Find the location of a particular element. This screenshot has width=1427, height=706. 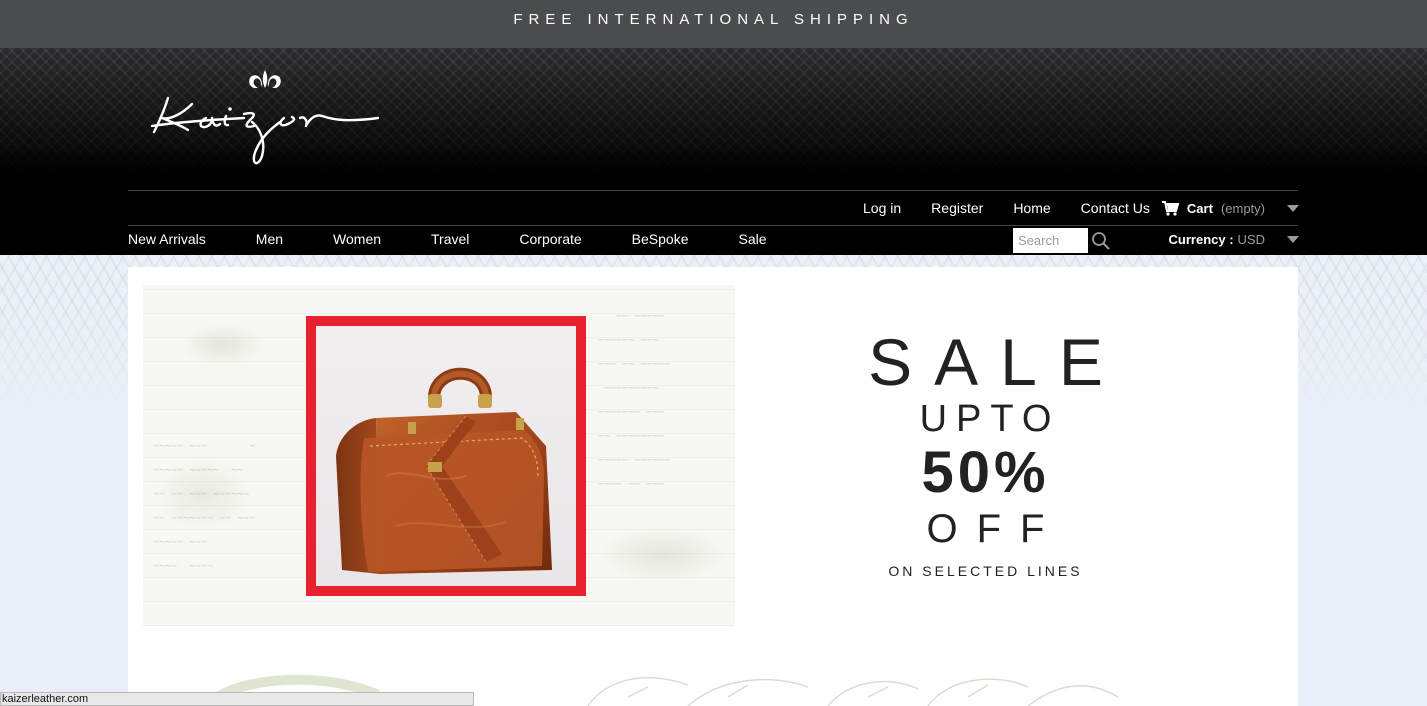

currency-value: USD is located at coordinates (1251, 239).